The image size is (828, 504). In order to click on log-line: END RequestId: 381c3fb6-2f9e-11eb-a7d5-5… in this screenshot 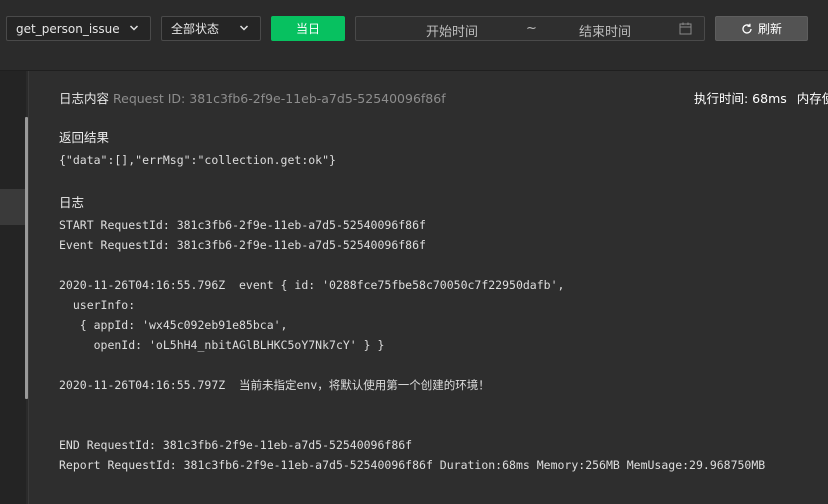, I will do `click(236, 445)`.